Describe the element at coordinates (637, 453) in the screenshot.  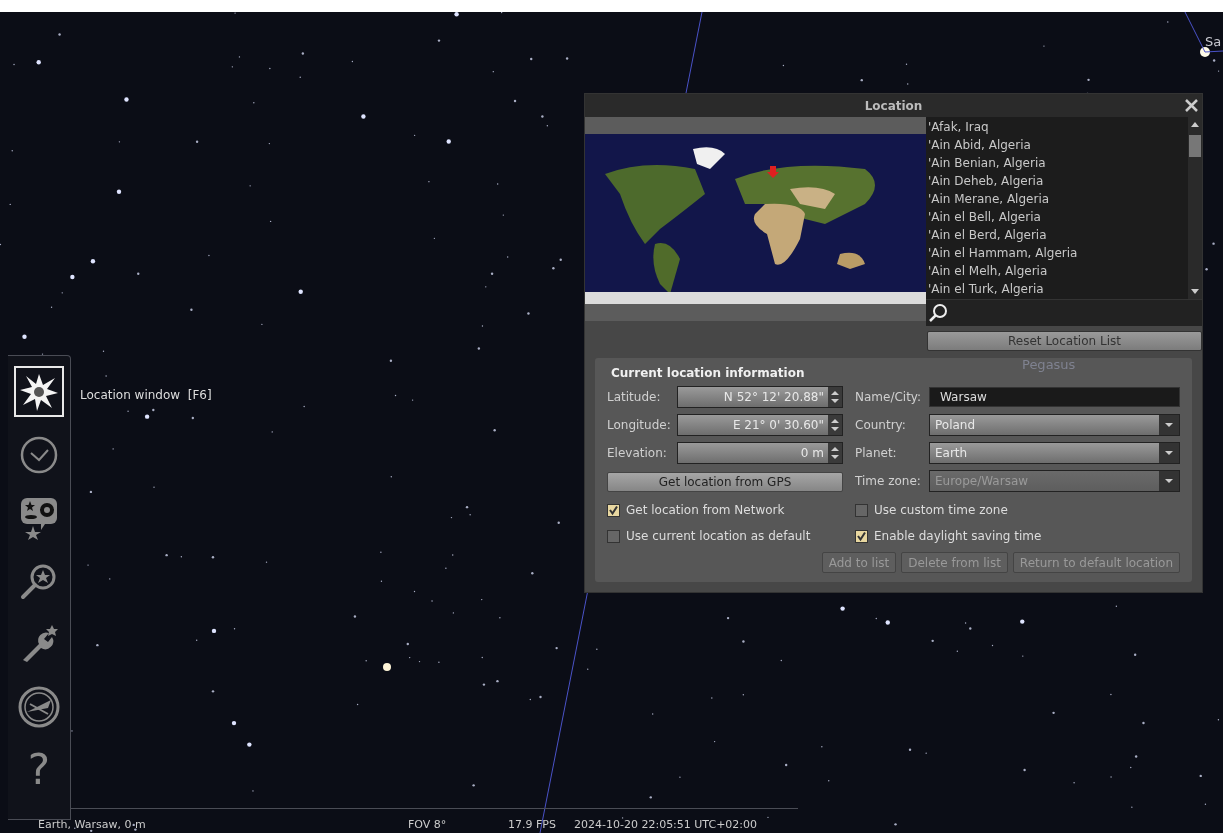
I see `field-label: Elevation:` at that location.